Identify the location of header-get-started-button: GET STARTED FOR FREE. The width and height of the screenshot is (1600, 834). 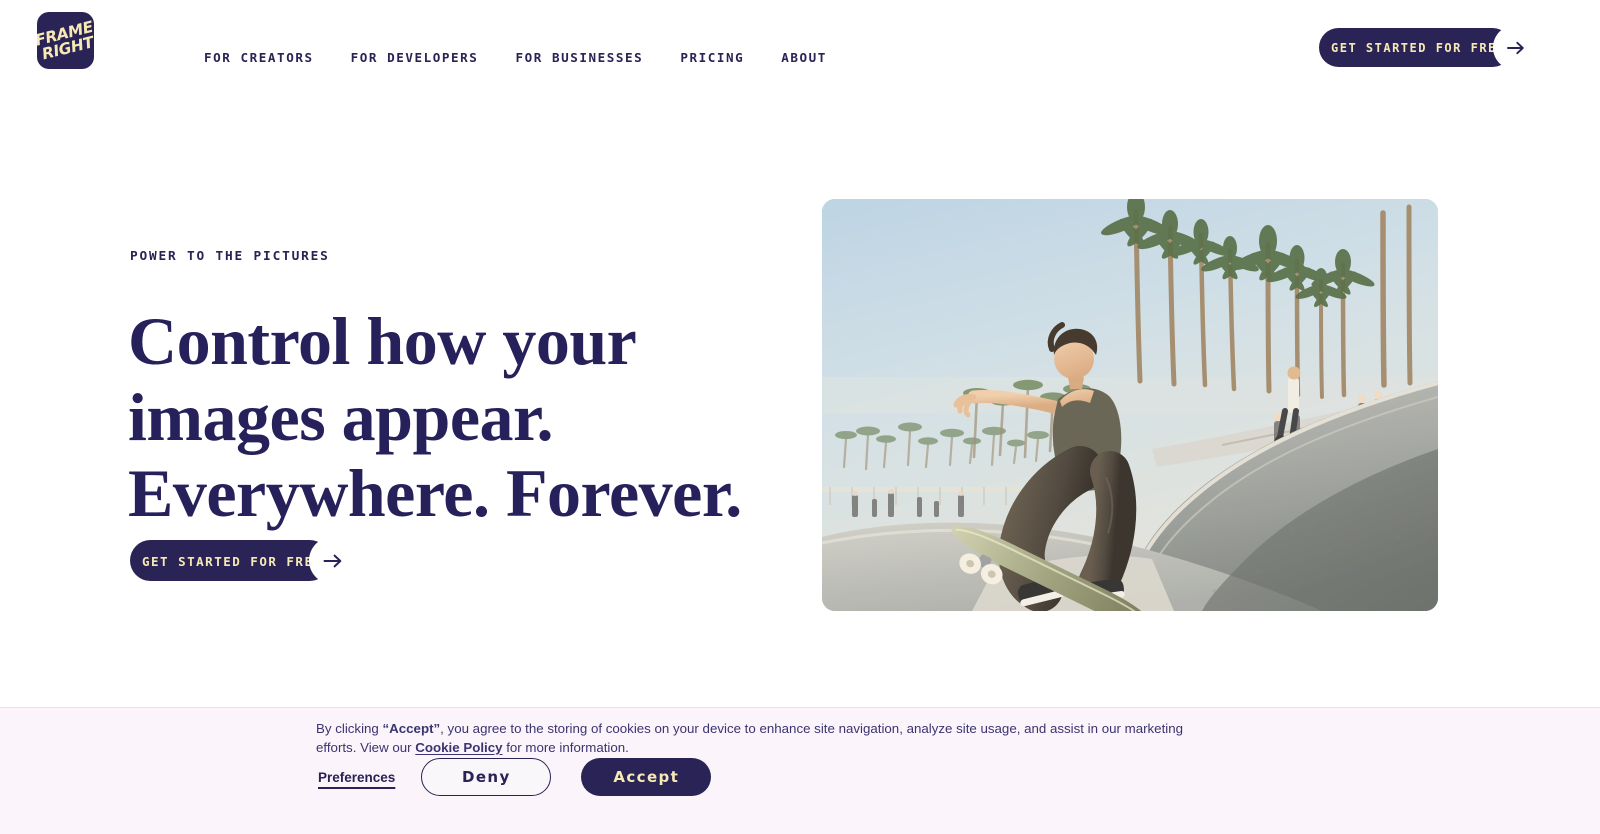
(1428, 47).